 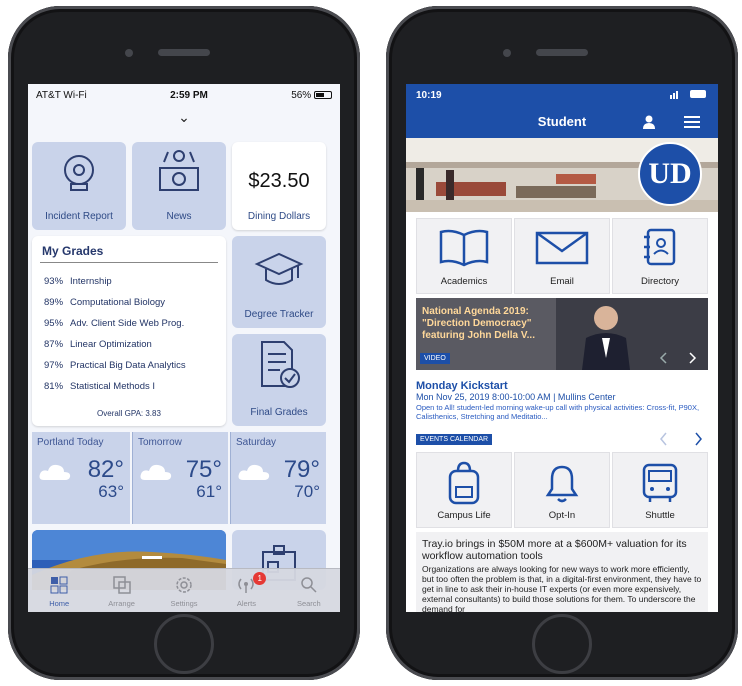 What do you see at coordinates (54, 323) in the screenshot?
I see `grade-pct: 95%` at bounding box center [54, 323].